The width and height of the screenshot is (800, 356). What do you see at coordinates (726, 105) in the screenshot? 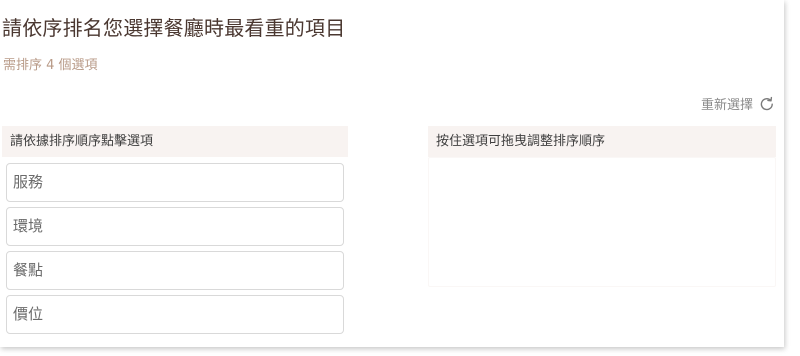
I see `reset-label: 重新選擇` at bounding box center [726, 105].